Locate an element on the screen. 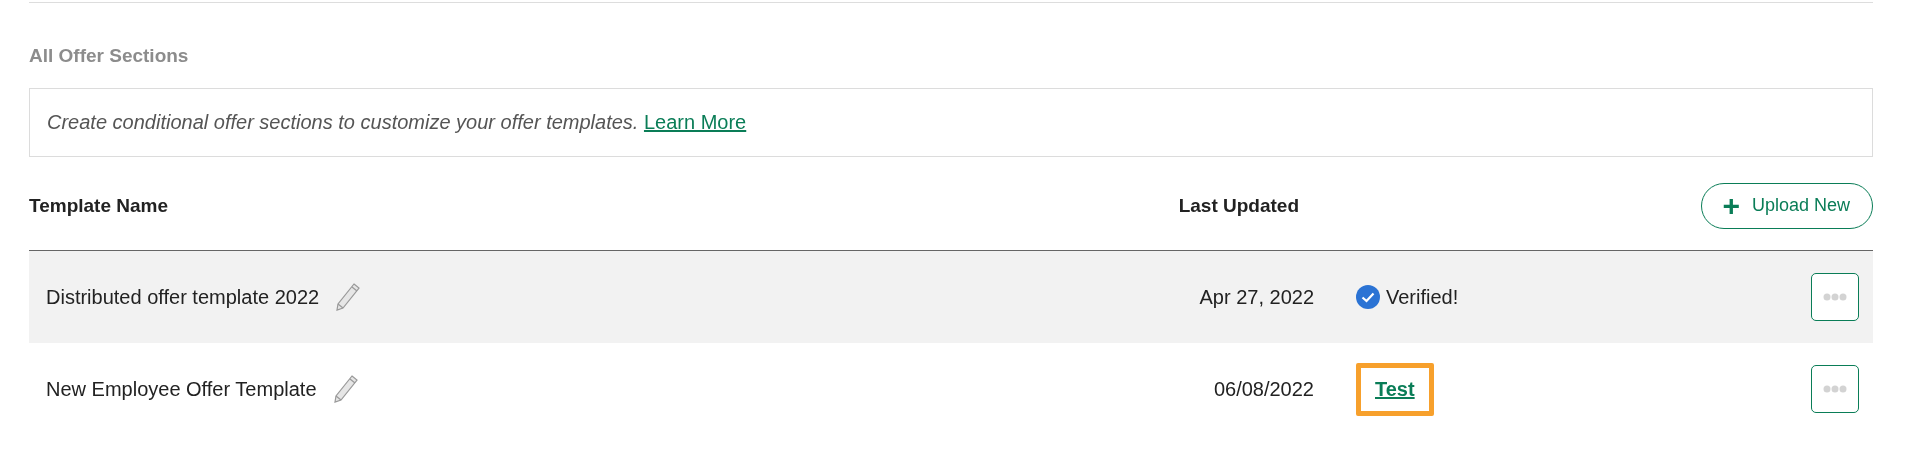  info-text: Create conditional offer sections to customize your offer templates. Learn More is located at coordinates (397, 122).